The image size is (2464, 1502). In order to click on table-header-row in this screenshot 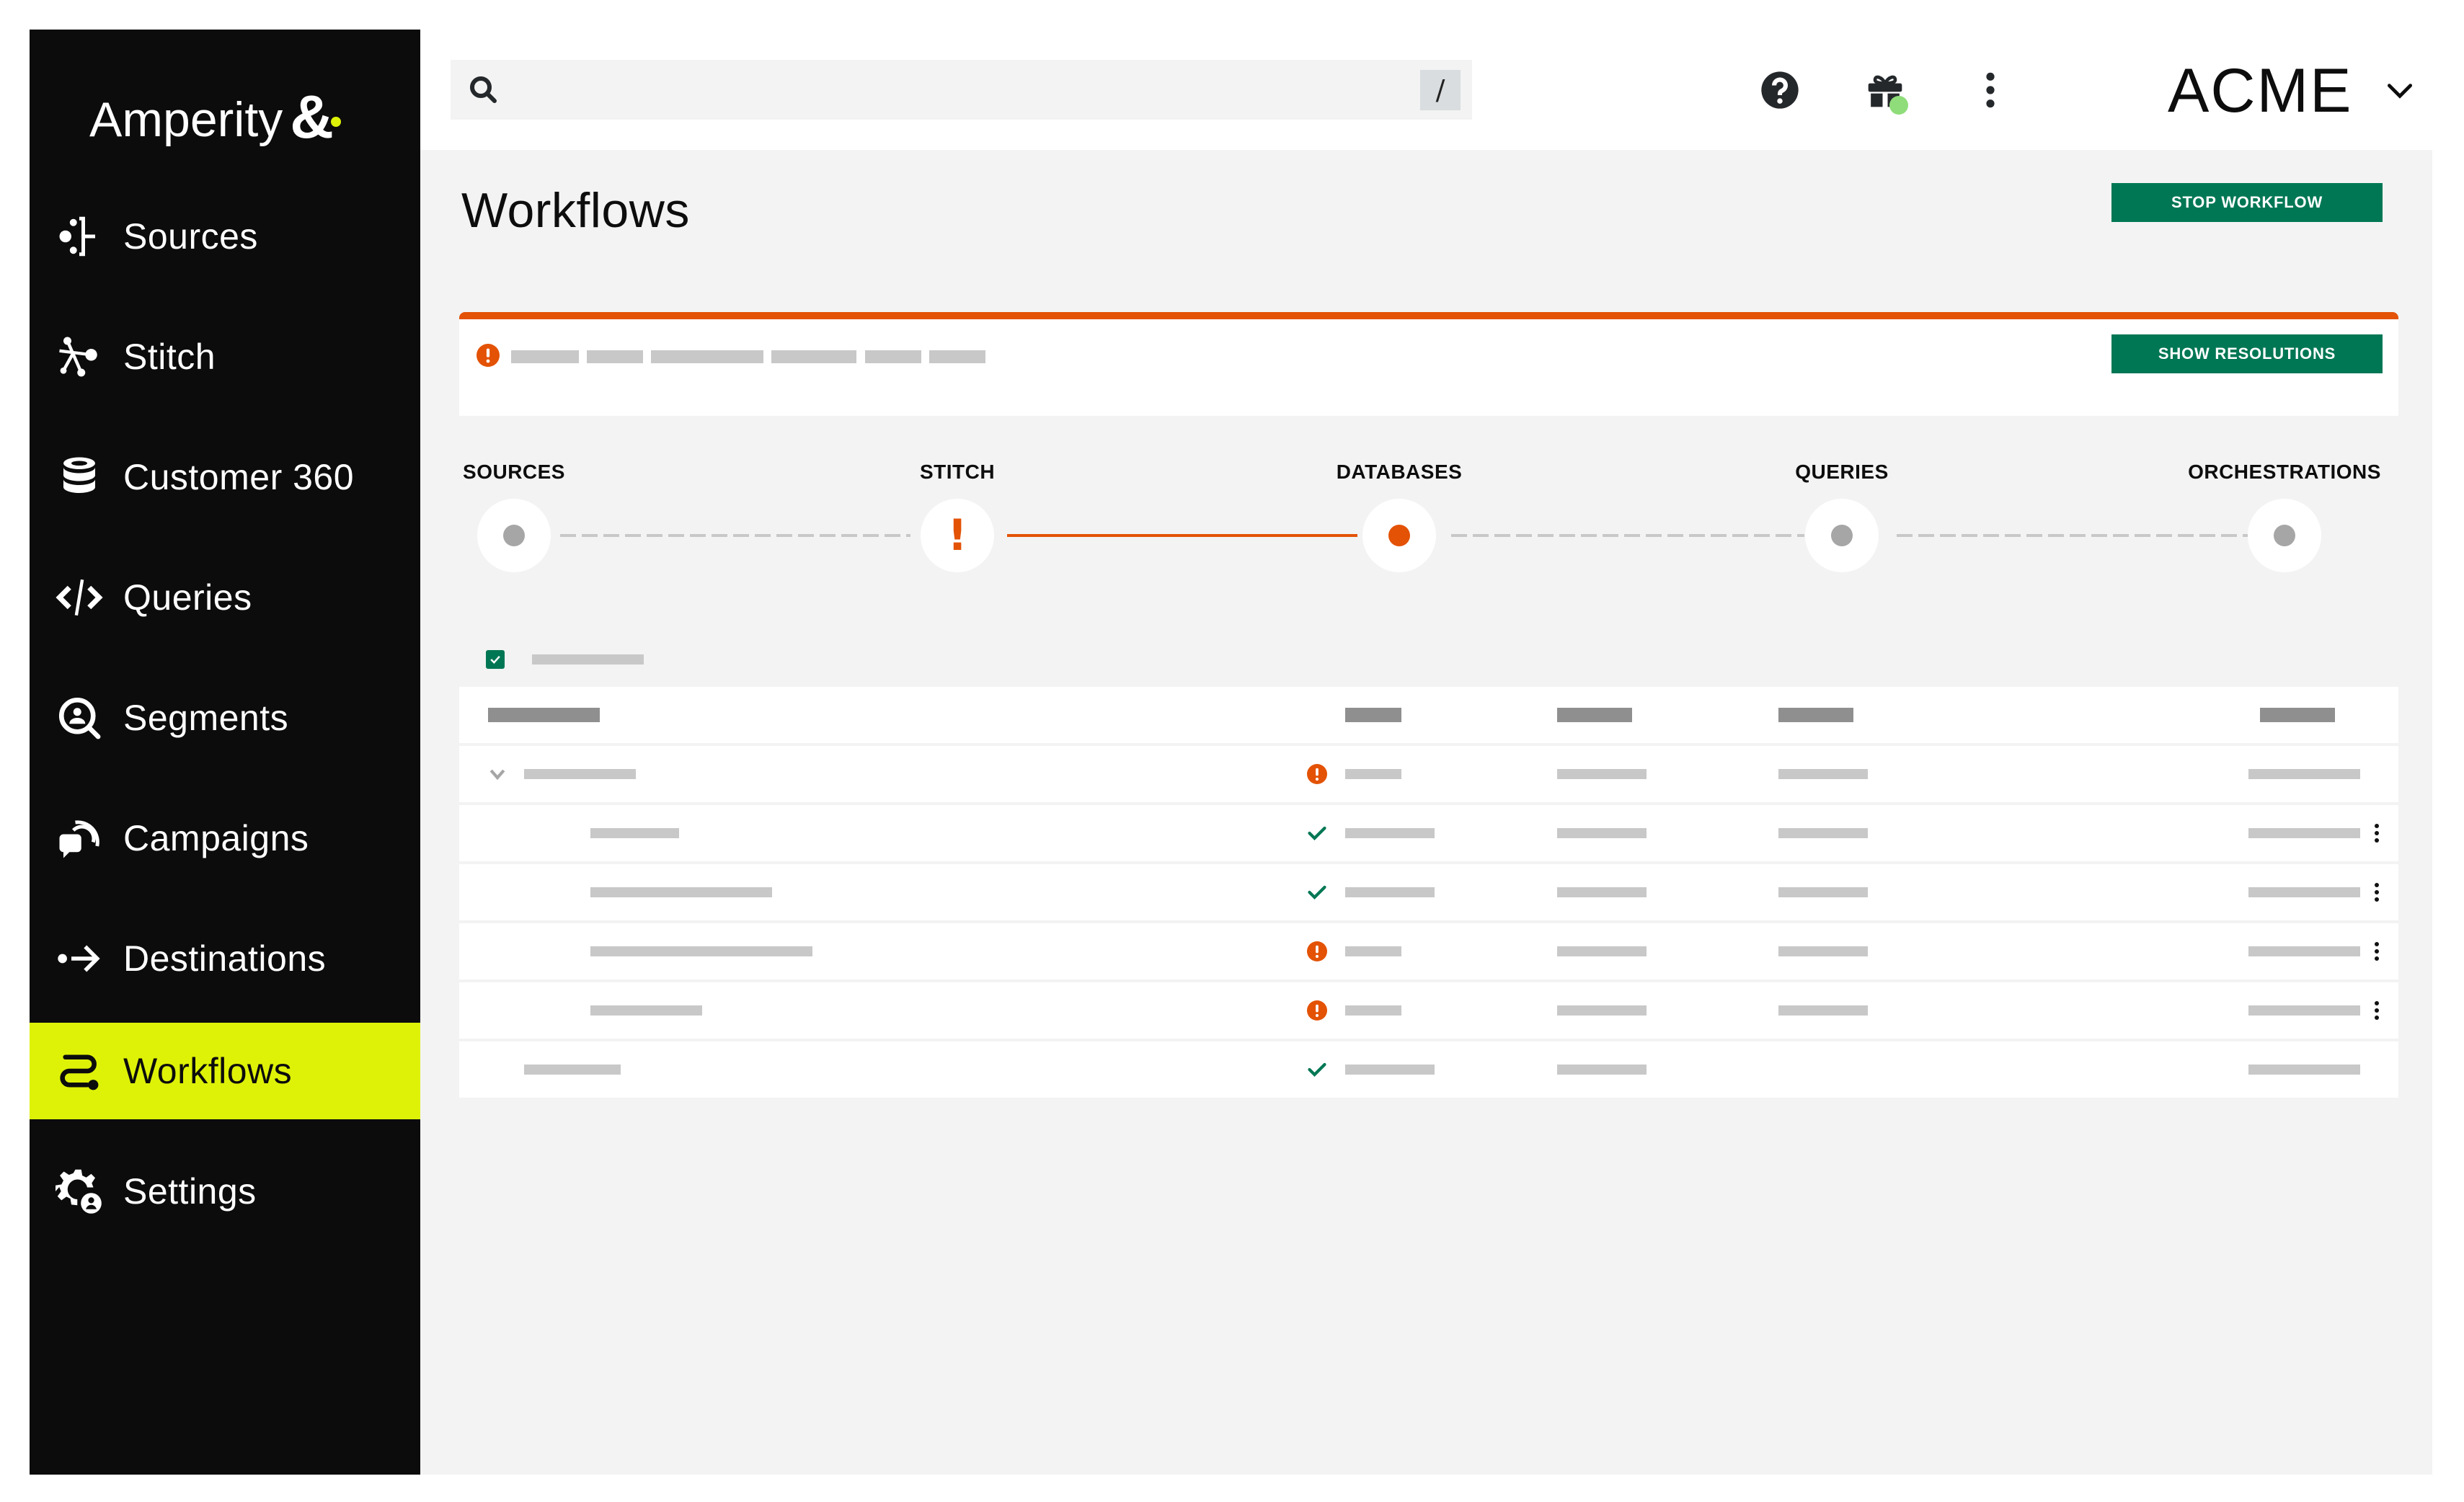, I will do `click(1428, 715)`.